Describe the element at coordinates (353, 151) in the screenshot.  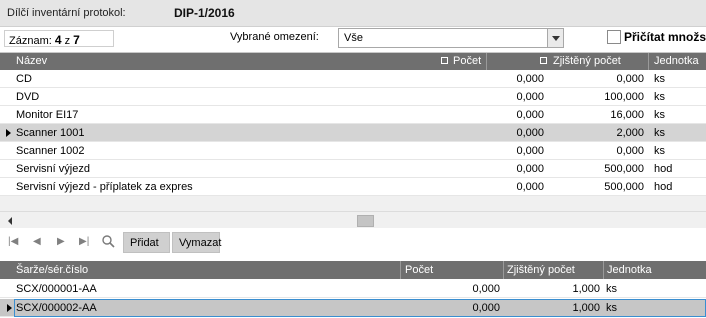
I see `table-row: Scanner 1002 0,000 0,000 ks` at that location.